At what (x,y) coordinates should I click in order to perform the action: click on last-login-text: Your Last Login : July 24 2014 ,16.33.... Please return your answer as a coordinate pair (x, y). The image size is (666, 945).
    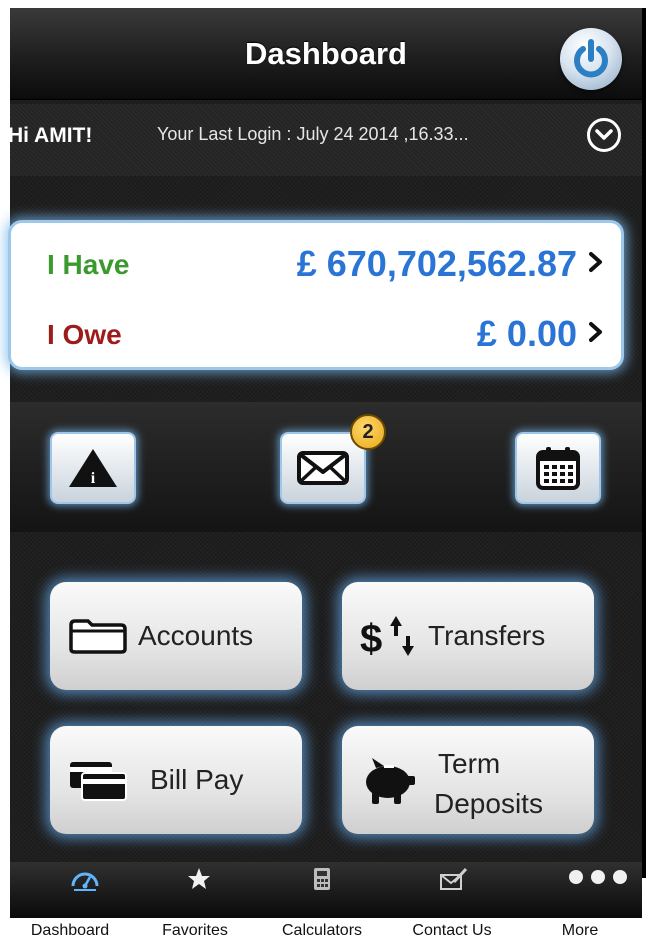
    Looking at the image, I should click on (313, 134).